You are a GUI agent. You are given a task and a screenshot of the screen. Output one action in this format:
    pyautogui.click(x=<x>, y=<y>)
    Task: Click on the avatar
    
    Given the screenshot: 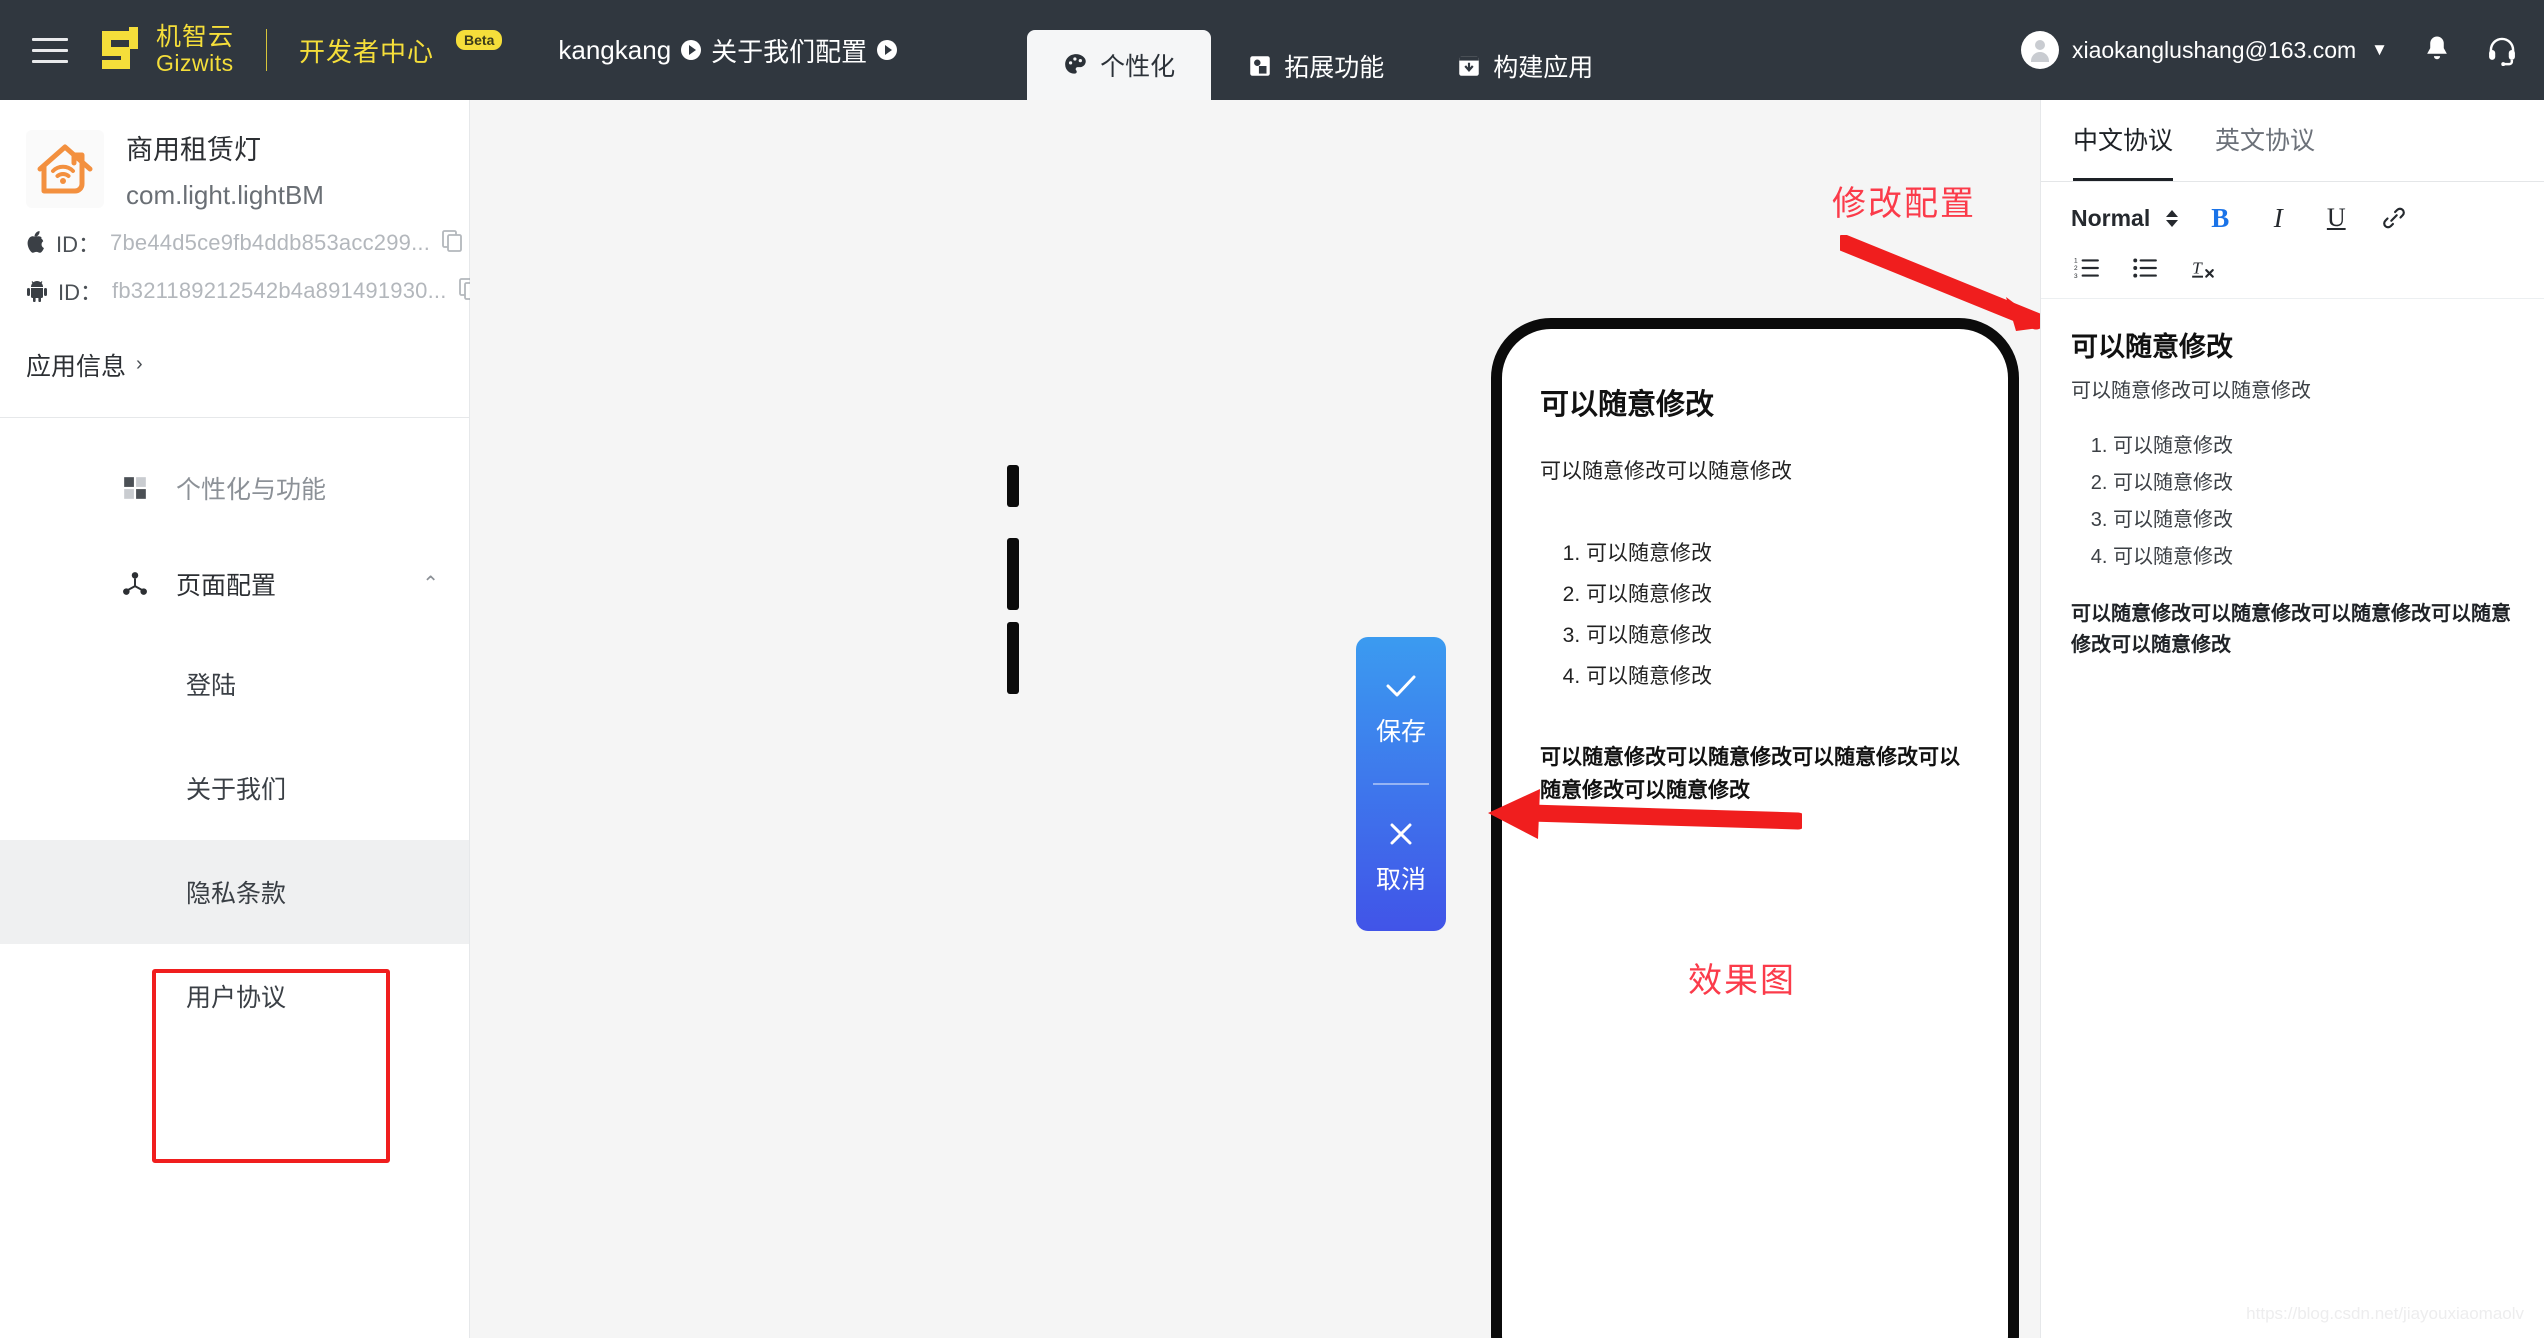 What is the action you would take?
    pyautogui.click(x=2039, y=50)
    